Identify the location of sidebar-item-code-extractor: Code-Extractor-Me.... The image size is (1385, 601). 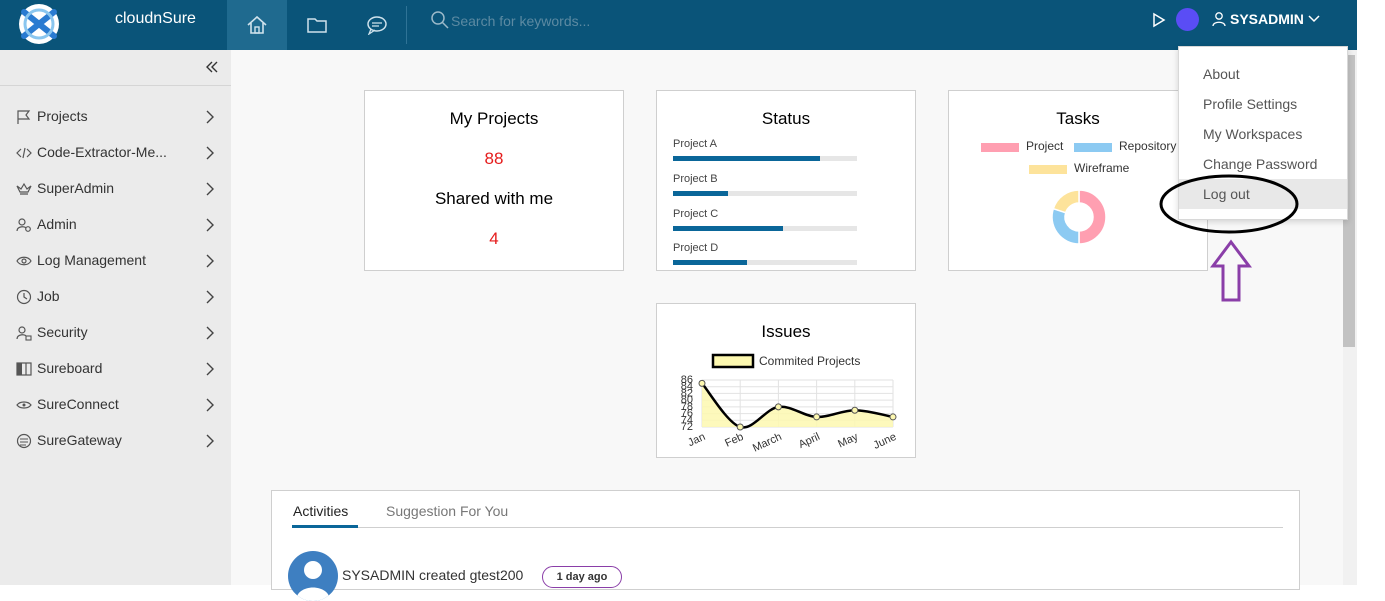
(115, 153).